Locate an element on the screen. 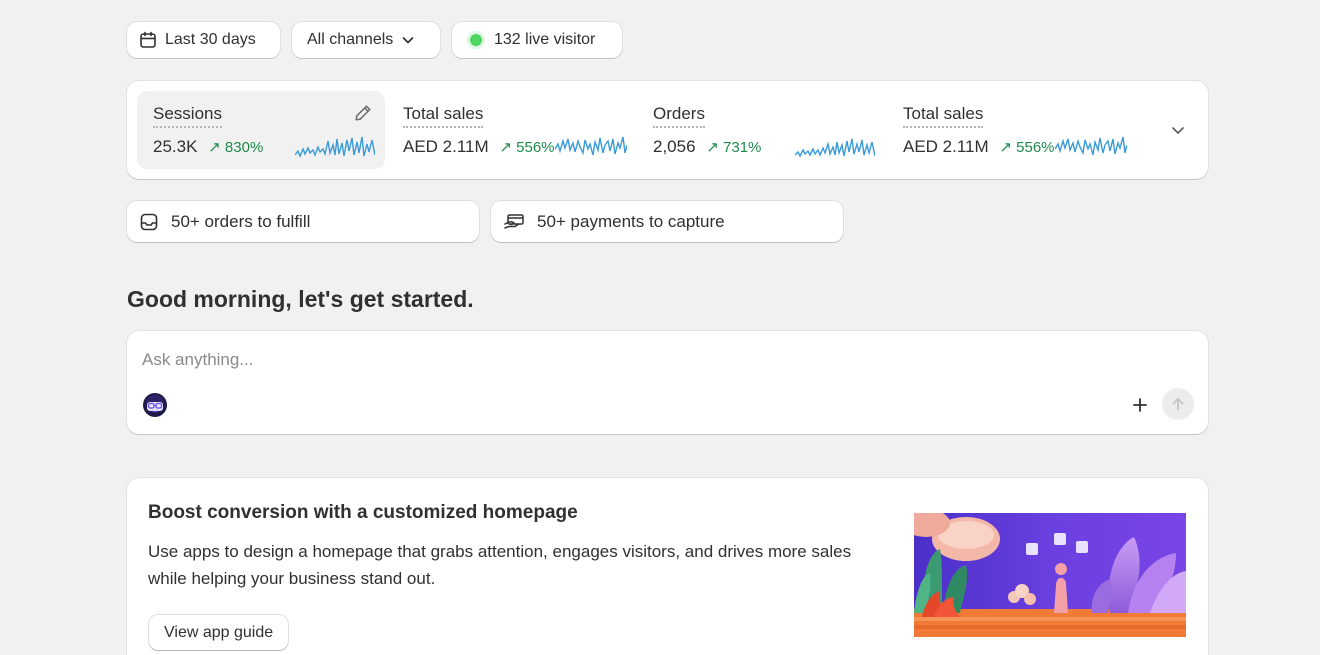 The image size is (1320, 655). orders-to-fulfill-label: 50+ orders to fulfill is located at coordinates (241, 221).